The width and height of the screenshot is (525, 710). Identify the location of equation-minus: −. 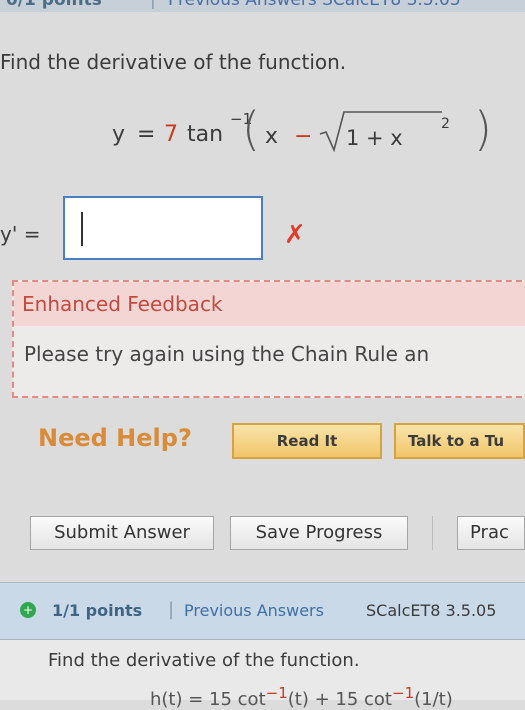
(303, 136).